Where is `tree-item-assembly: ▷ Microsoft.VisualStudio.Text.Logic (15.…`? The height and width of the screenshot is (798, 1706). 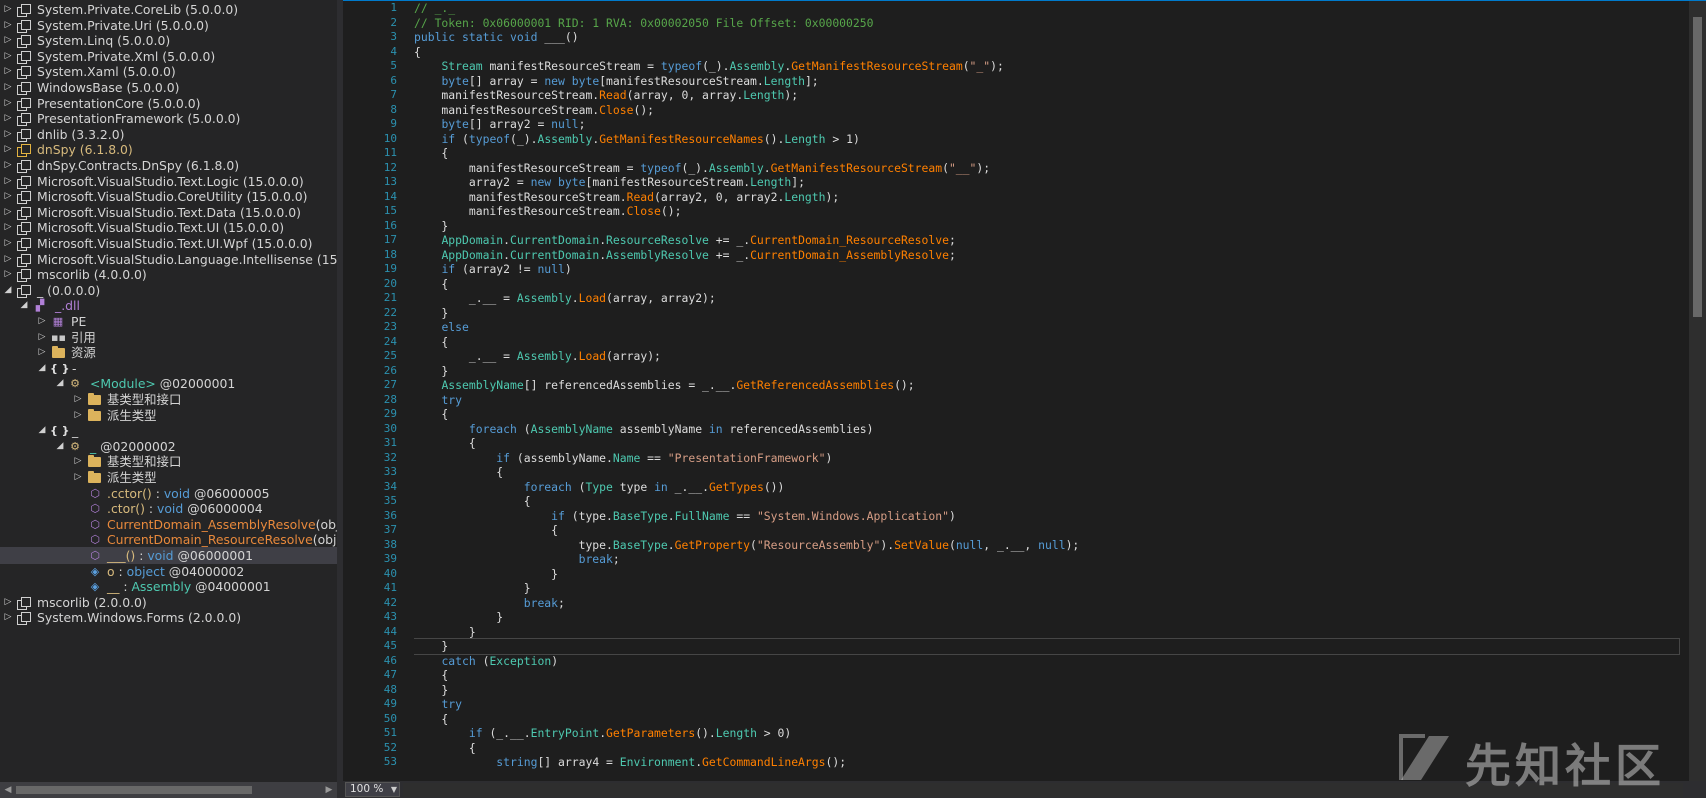 tree-item-assembly: ▷ Microsoft.VisualStudio.Text.Logic (15.… is located at coordinates (168, 181).